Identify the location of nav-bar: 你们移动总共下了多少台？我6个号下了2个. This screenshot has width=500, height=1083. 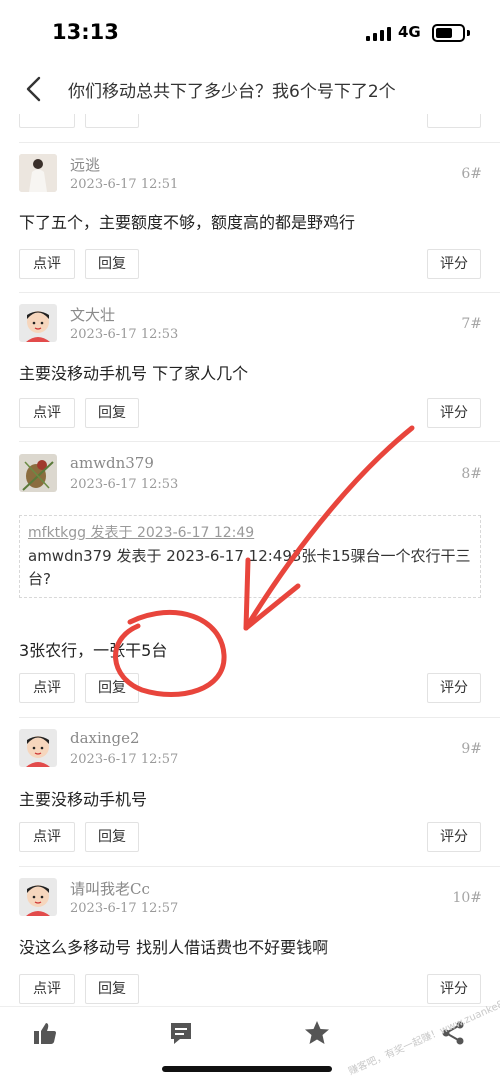
(250, 89).